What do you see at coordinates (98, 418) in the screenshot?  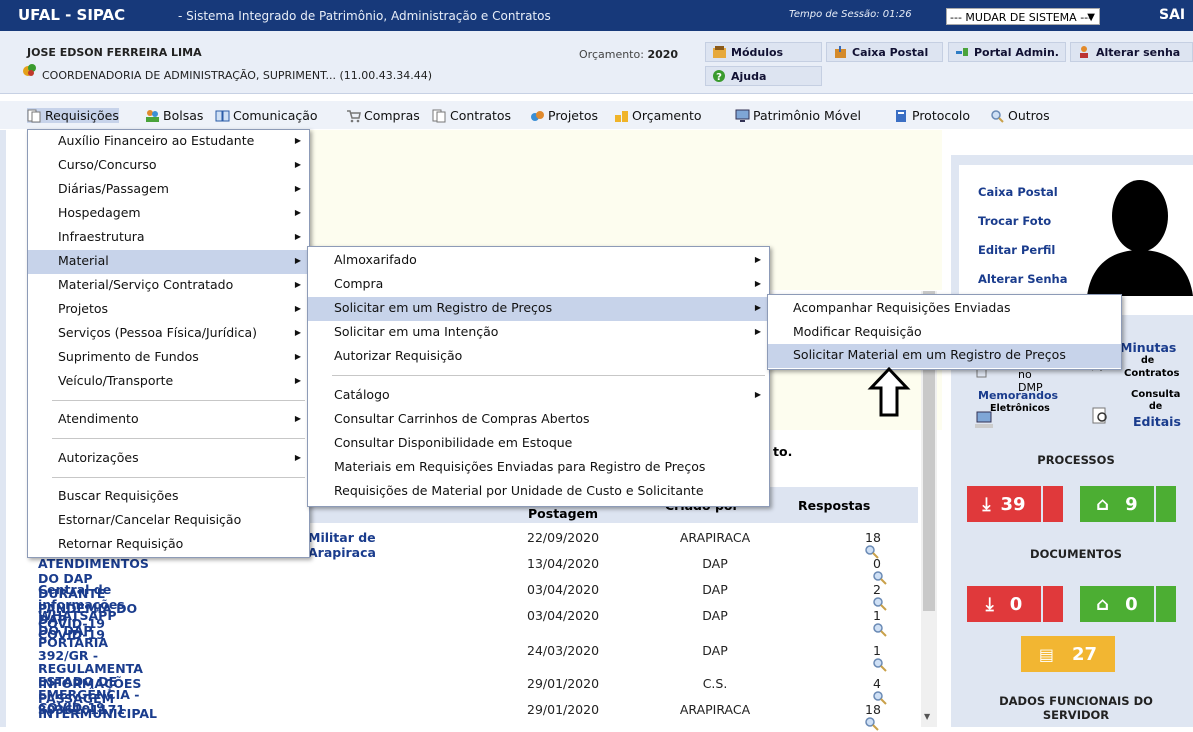 I see `menu1-label: Atendimento` at bounding box center [98, 418].